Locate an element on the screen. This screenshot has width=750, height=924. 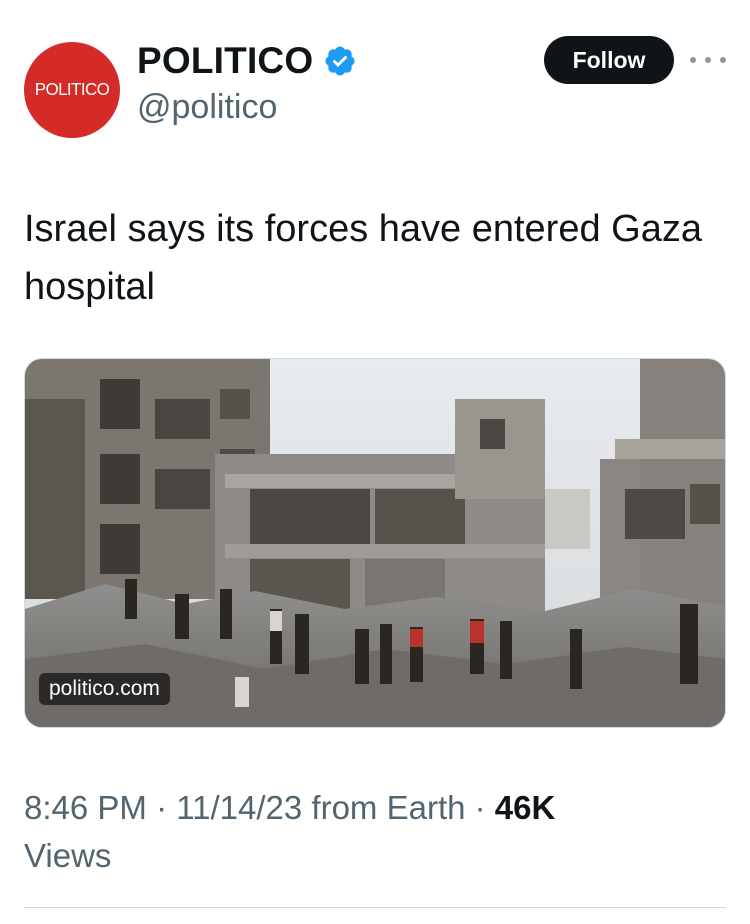
avatar-logo-text: POLITICO is located at coordinates (72, 89).